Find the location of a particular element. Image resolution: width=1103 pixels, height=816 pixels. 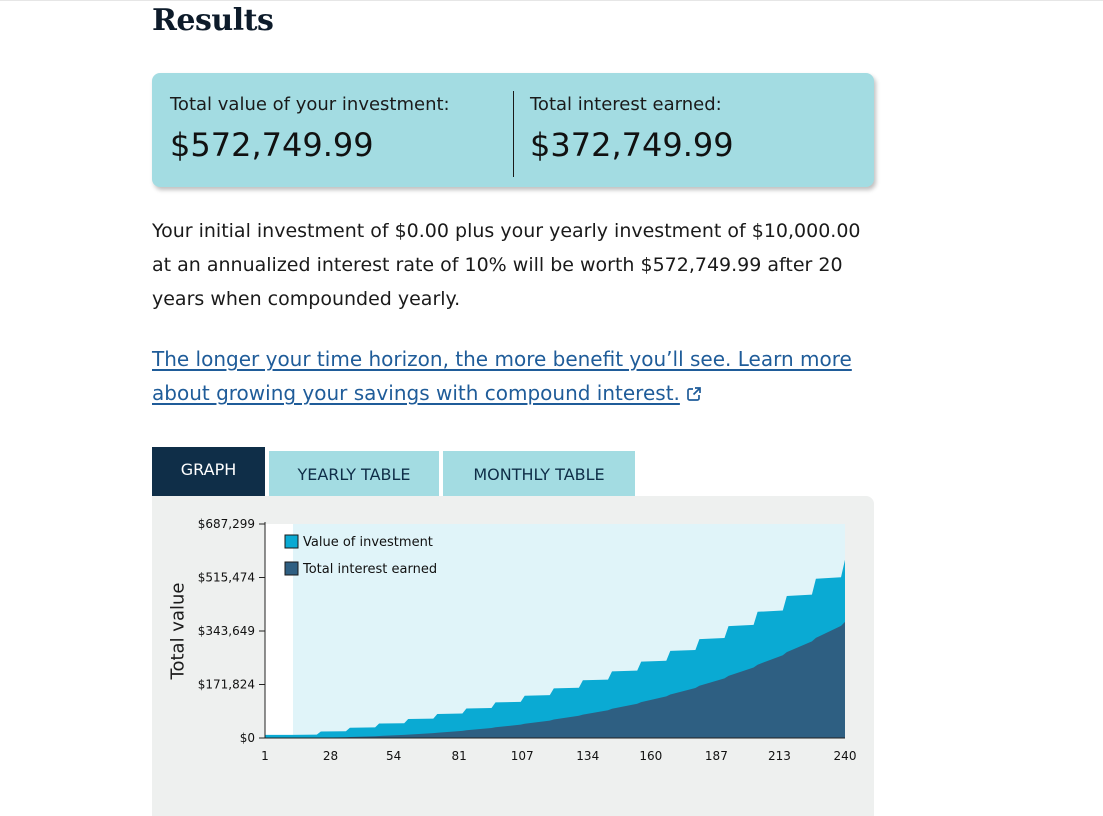

external-link-icon is located at coordinates (694, 395).